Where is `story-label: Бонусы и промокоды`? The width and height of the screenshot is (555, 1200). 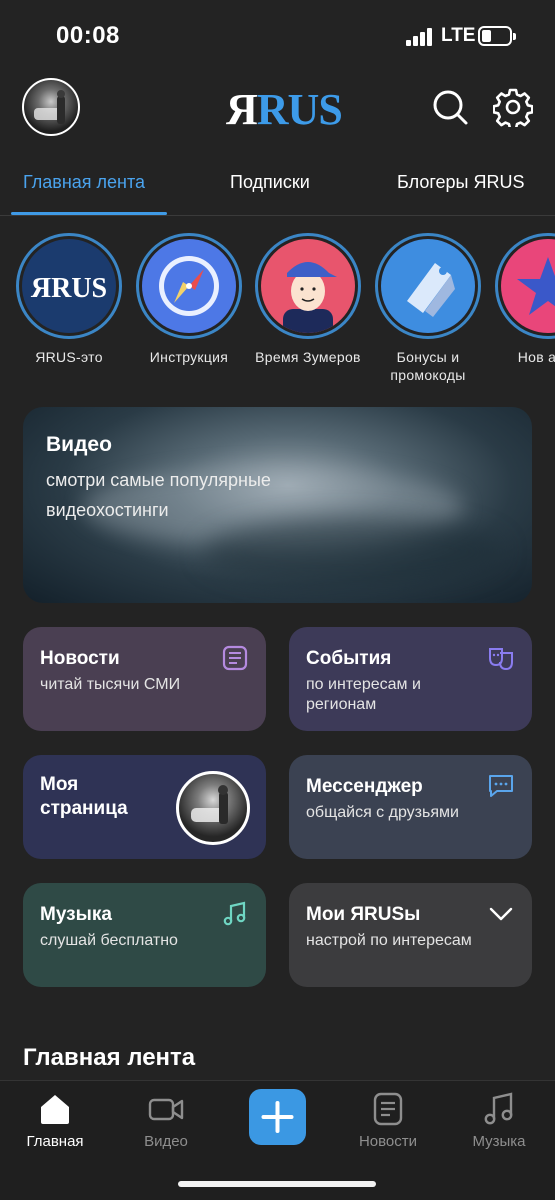 story-label: Бонусы и промокоды is located at coordinates (428, 366).